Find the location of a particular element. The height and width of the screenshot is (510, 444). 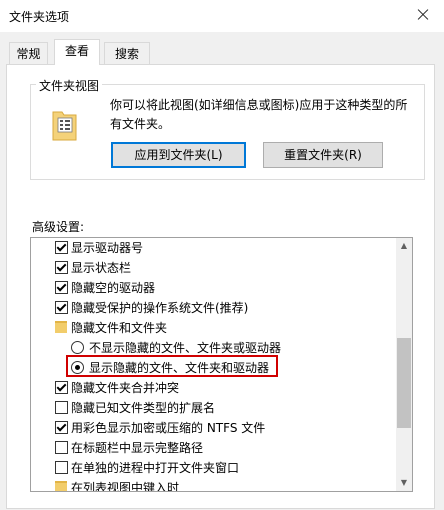

advanced-settings-label: 高级设置: is located at coordinates (58, 227).